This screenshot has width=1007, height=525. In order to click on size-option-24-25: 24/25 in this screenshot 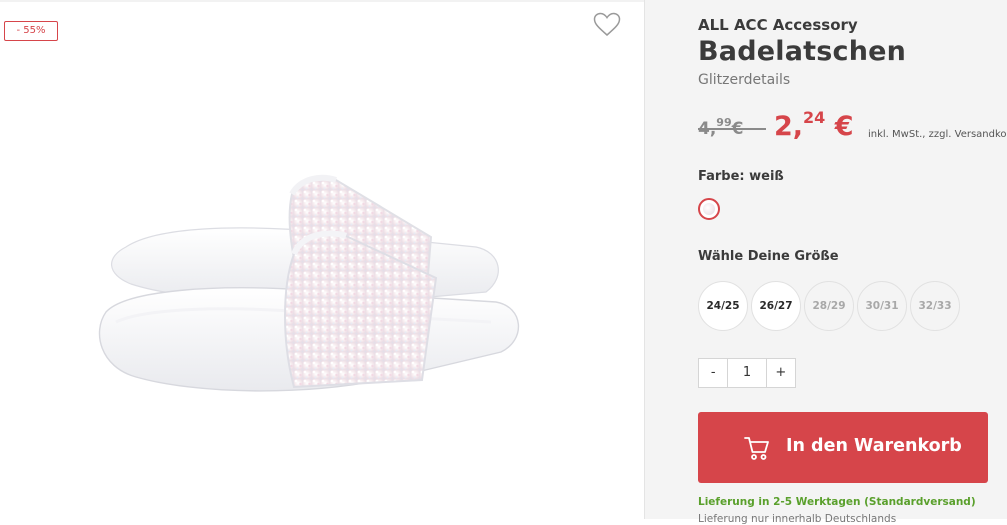, I will do `click(723, 306)`.